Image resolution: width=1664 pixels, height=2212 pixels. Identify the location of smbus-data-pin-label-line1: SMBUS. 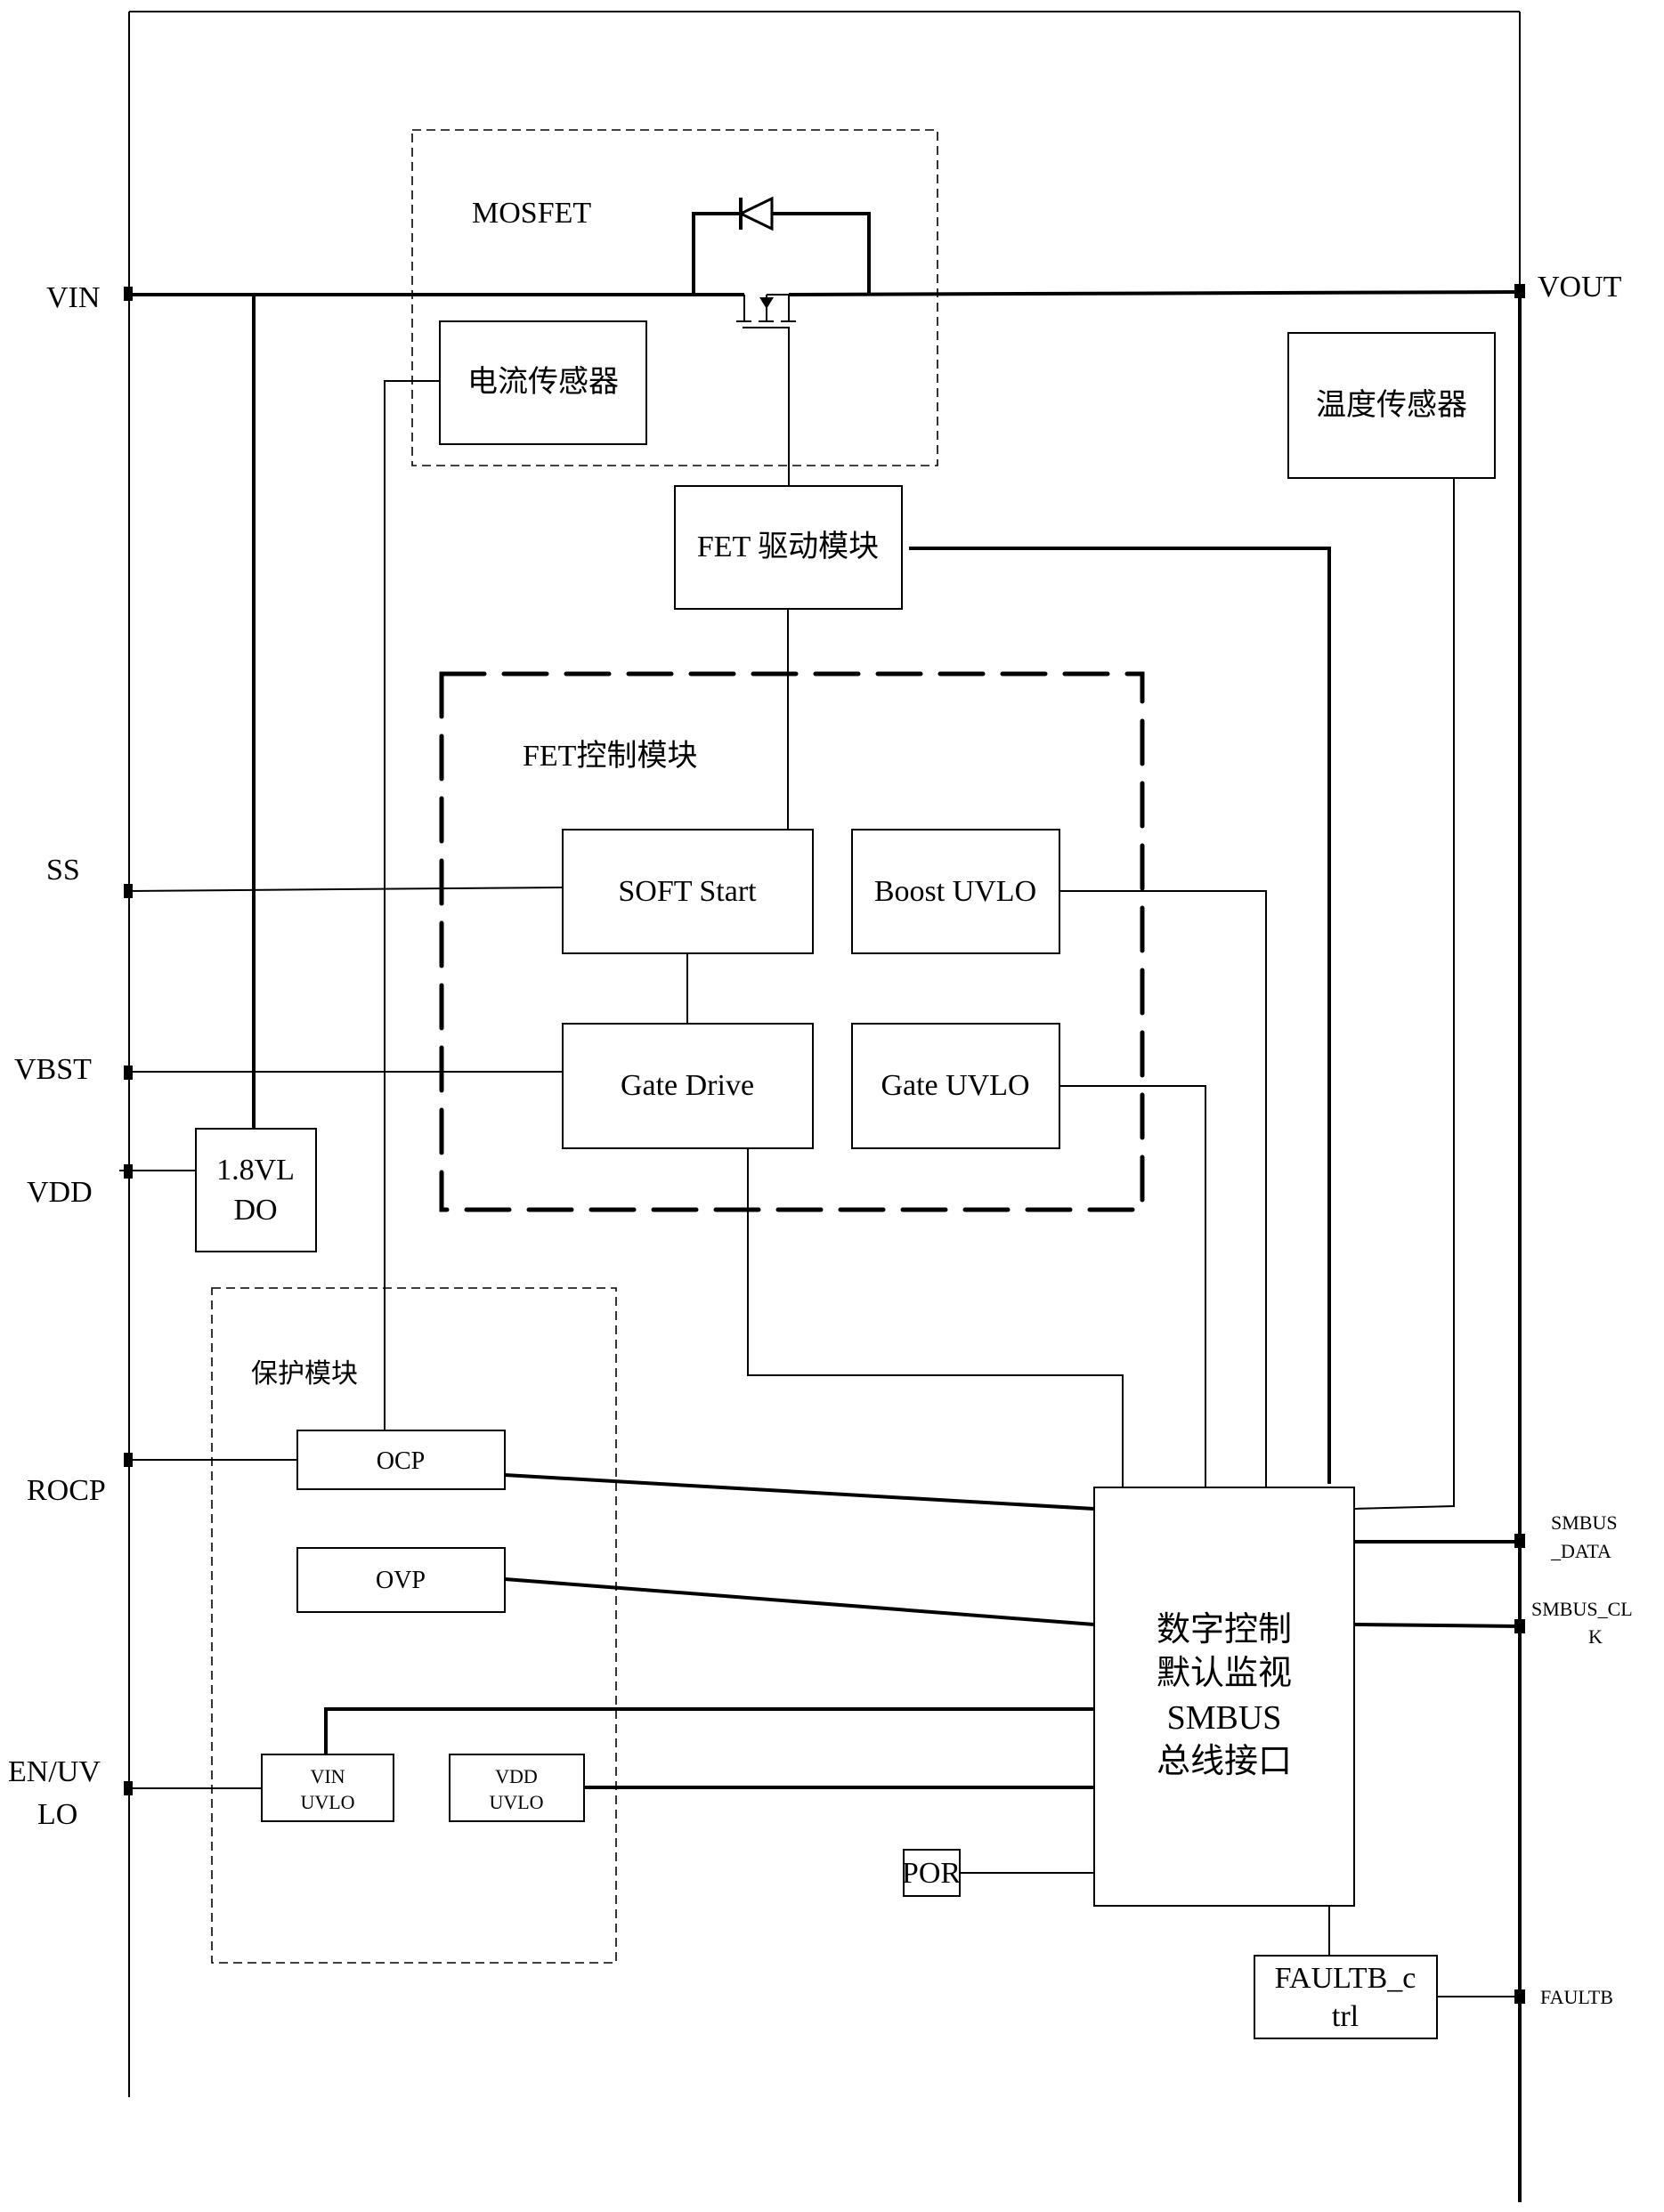
(1584, 1522).